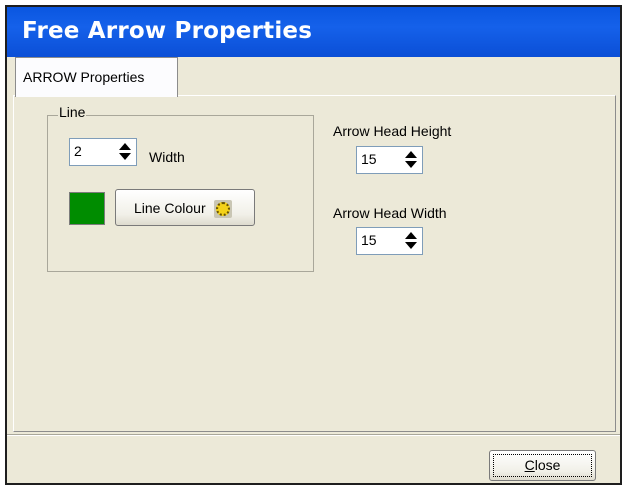 The height and width of the screenshot is (490, 627). Describe the element at coordinates (389, 241) in the screenshot. I see `arrow-head-width-spinner: 15` at that location.